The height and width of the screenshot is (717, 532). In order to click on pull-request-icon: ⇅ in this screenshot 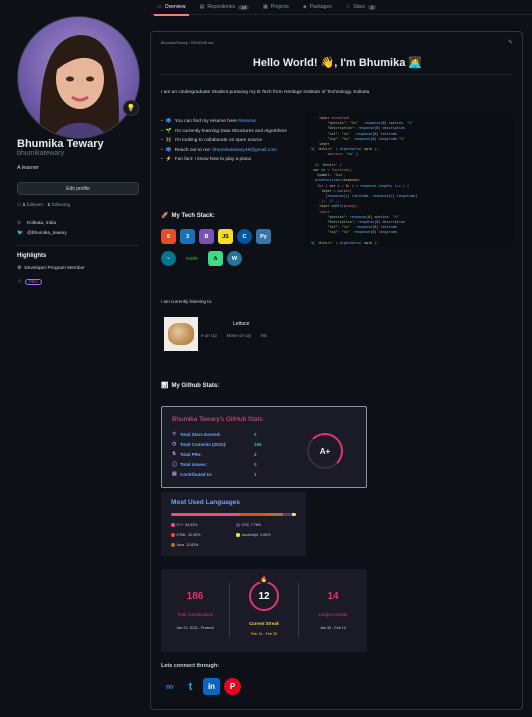, I will do `click(174, 454)`.